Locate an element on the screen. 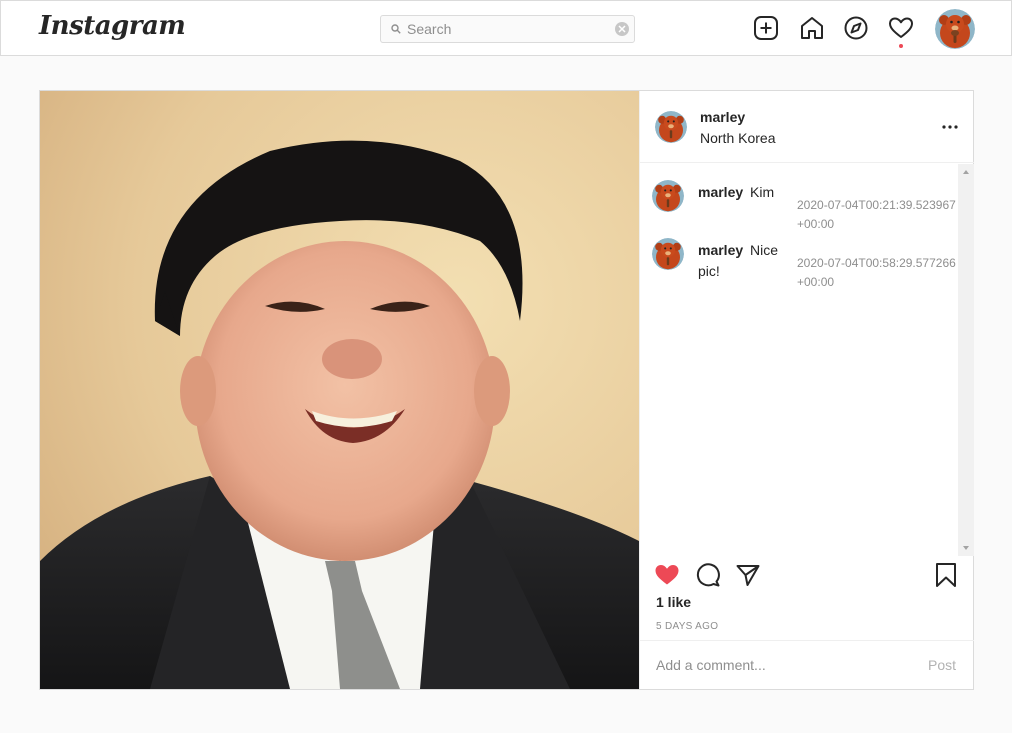  post-comment-button: Post is located at coordinates (942, 665).